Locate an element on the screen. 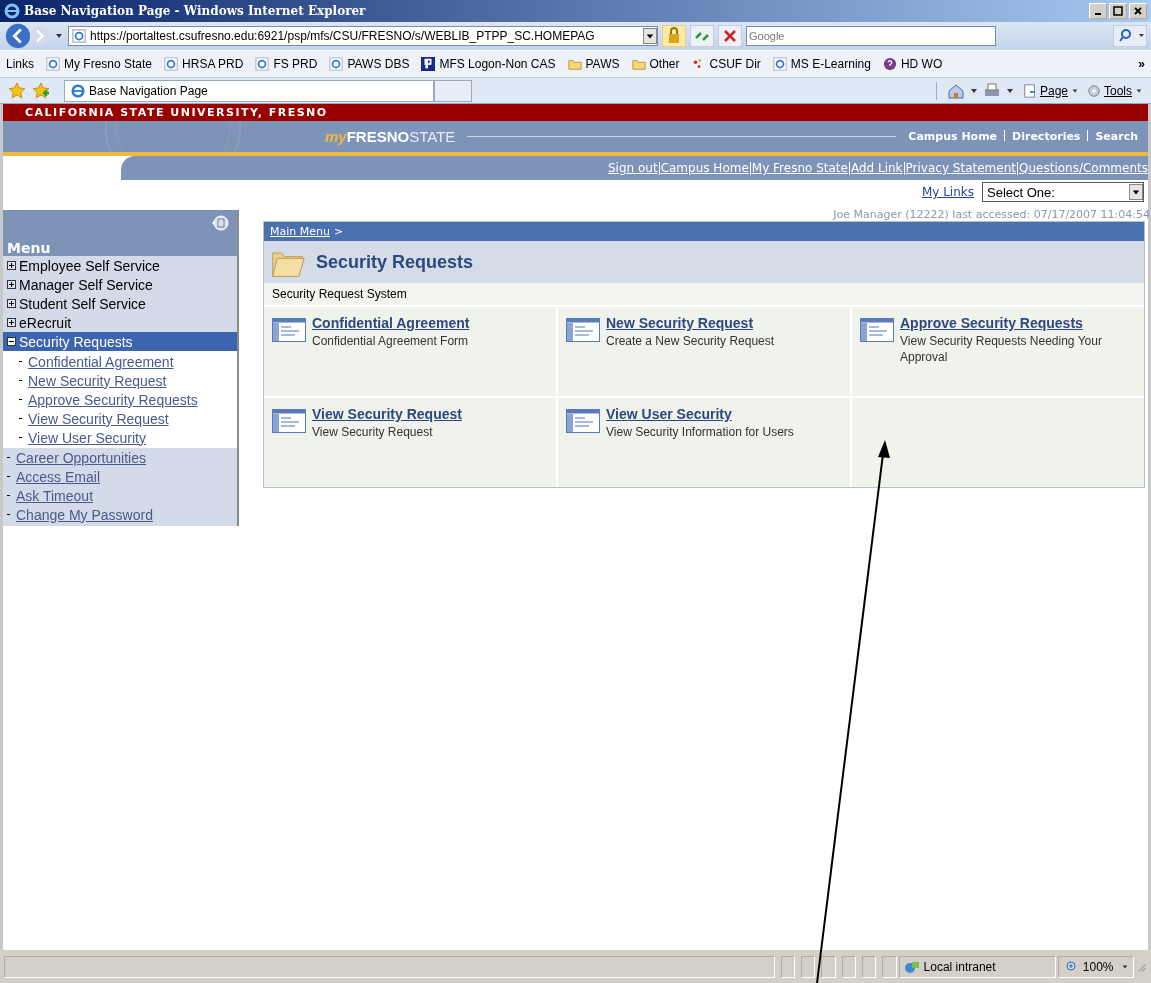  menu-folder: Student Self Service is located at coordinates (120, 303).